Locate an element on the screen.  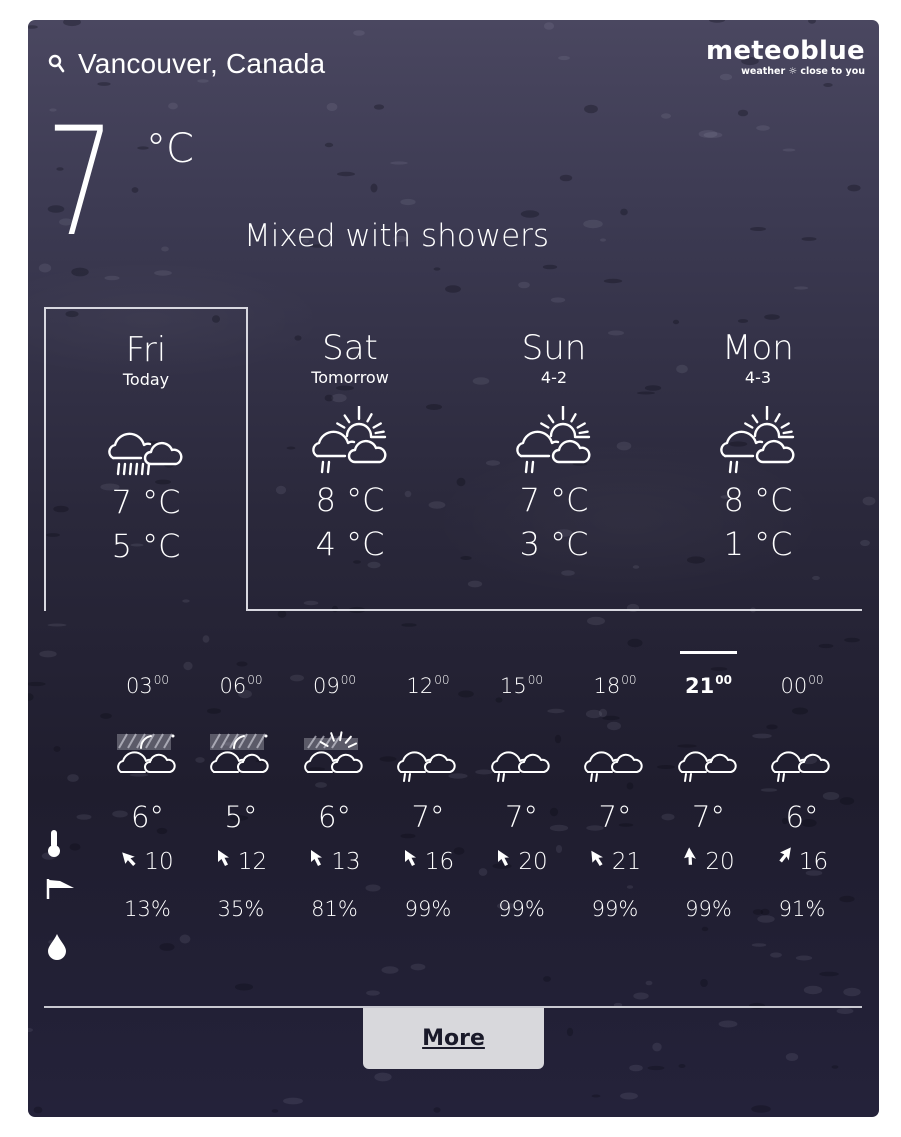
hour-label: 0600 is located at coordinates (241, 685).